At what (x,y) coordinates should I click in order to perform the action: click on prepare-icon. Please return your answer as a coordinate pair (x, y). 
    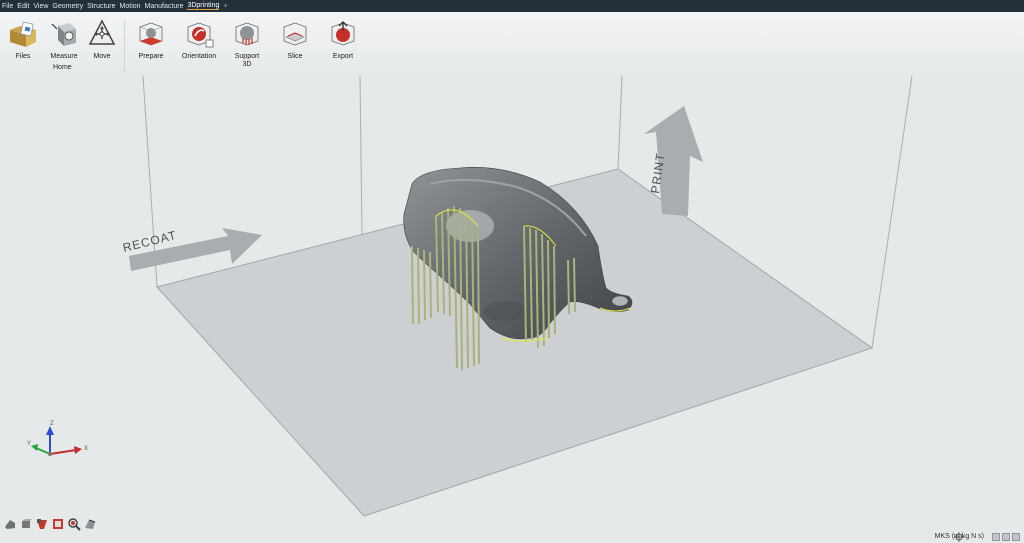
    Looking at the image, I should click on (151, 34).